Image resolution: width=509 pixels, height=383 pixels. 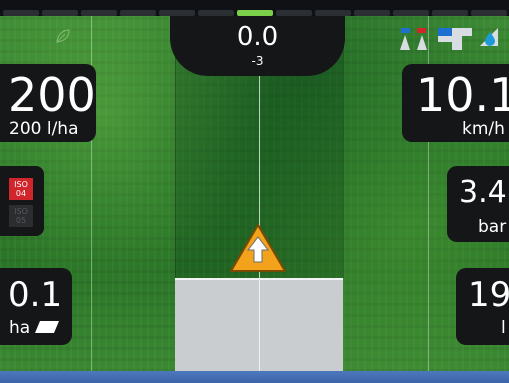 What do you see at coordinates (47, 327) in the screenshot?
I see `area-icon` at bounding box center [47, 327].